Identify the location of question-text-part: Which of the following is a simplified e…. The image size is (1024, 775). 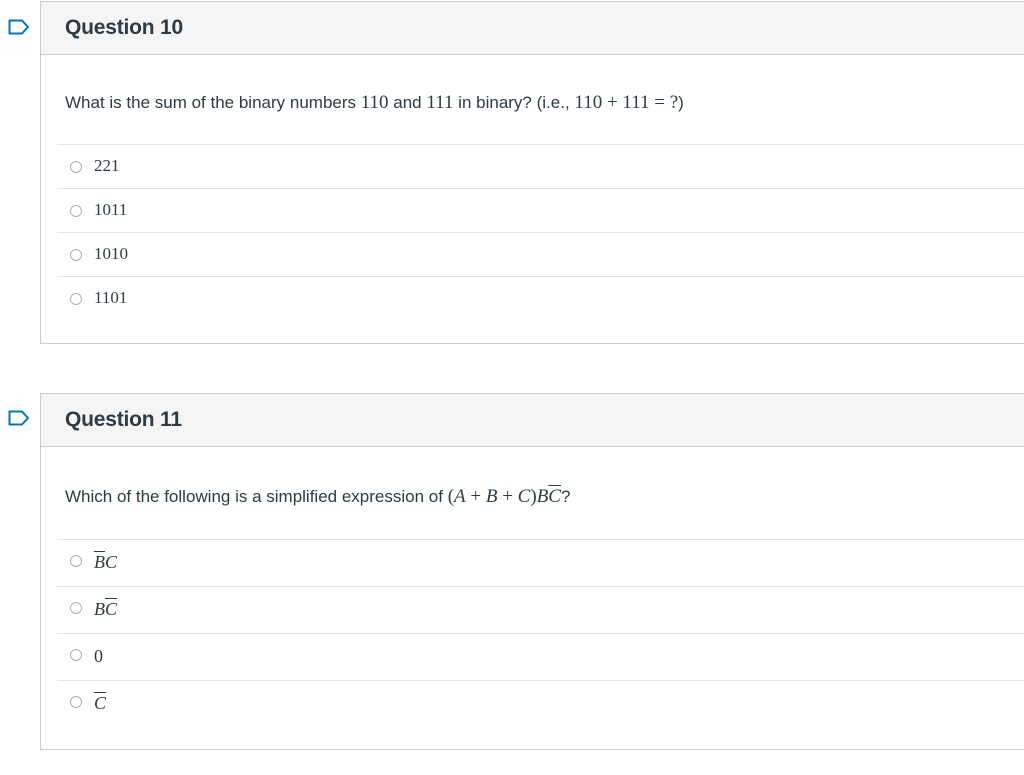
(256, 496).